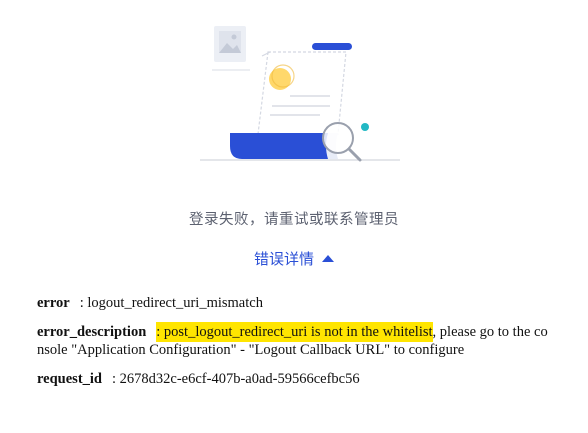 The height and width of the screenshot is (433, 588). Describe the element at coordinates (294, 220) in the screenshot. I see `login-failure-message: 登录失败，请重试或联系管理员` at that location.